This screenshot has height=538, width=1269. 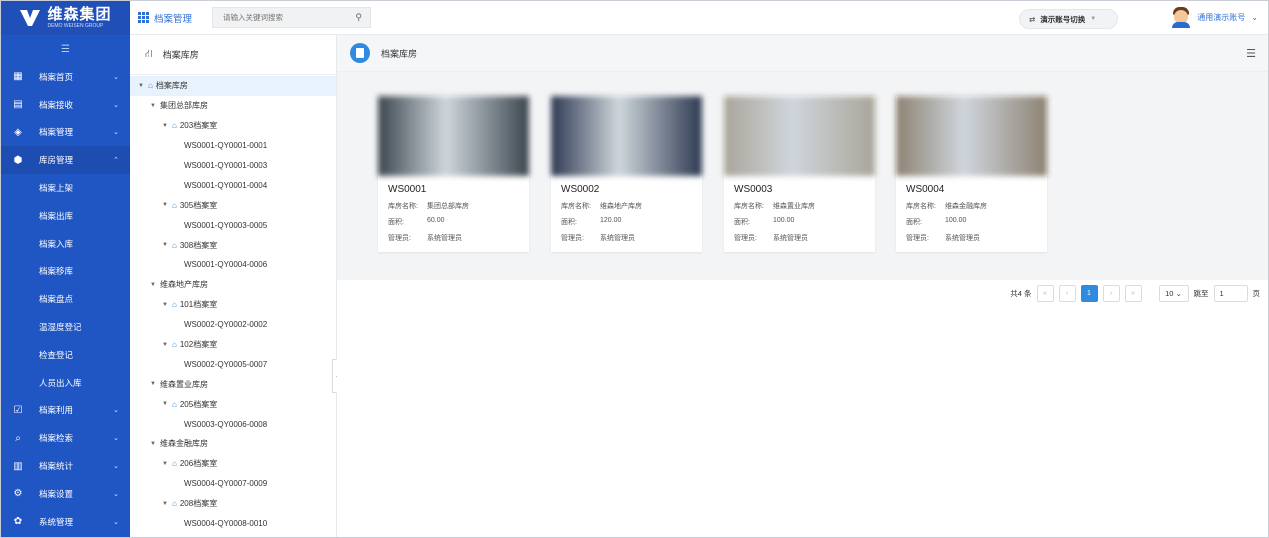 I want to click on card-field-row: 库房名称: 维森置业库房, so click(x=804, y=206).